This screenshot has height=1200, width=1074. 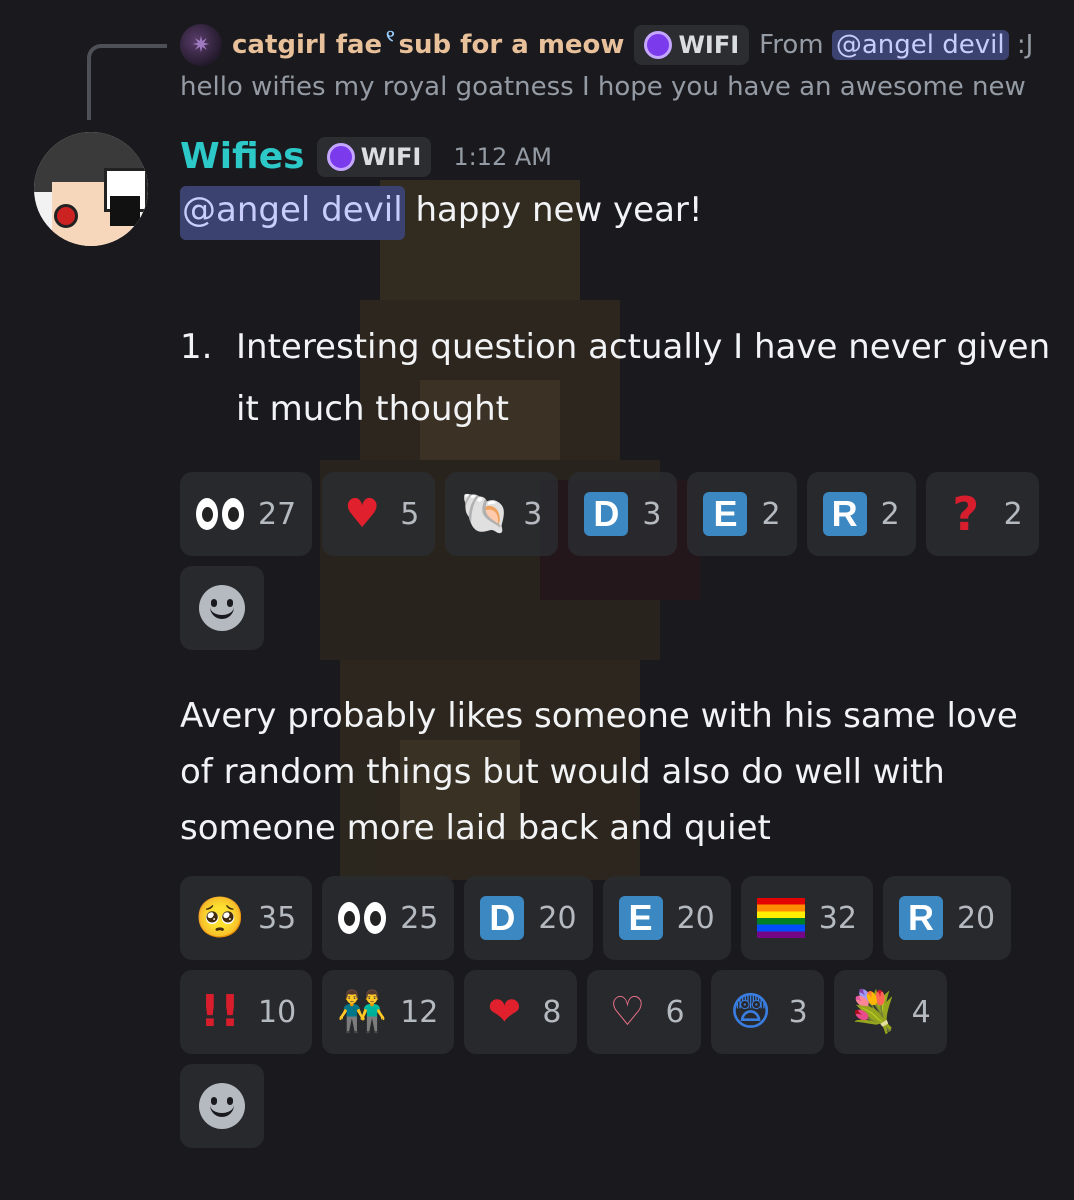 What do you see at coordinates (242, 156) in the screenshot?
I see `author-name: Wifies` at bounding box center [242, 156].